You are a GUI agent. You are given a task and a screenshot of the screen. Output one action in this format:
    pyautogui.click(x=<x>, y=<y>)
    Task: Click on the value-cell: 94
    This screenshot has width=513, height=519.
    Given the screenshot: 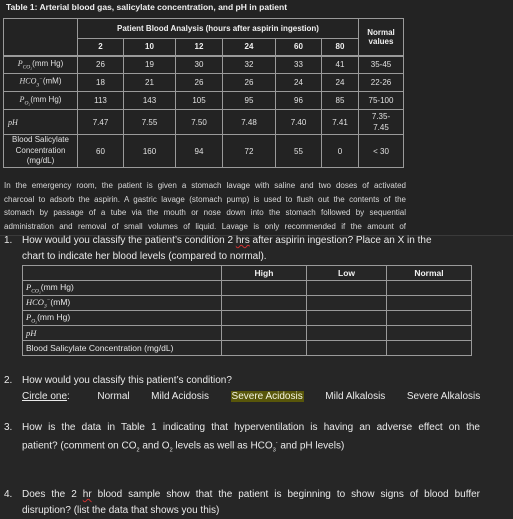 What is the action you would take?
    pyautogui.click(x=199, y=151)
    